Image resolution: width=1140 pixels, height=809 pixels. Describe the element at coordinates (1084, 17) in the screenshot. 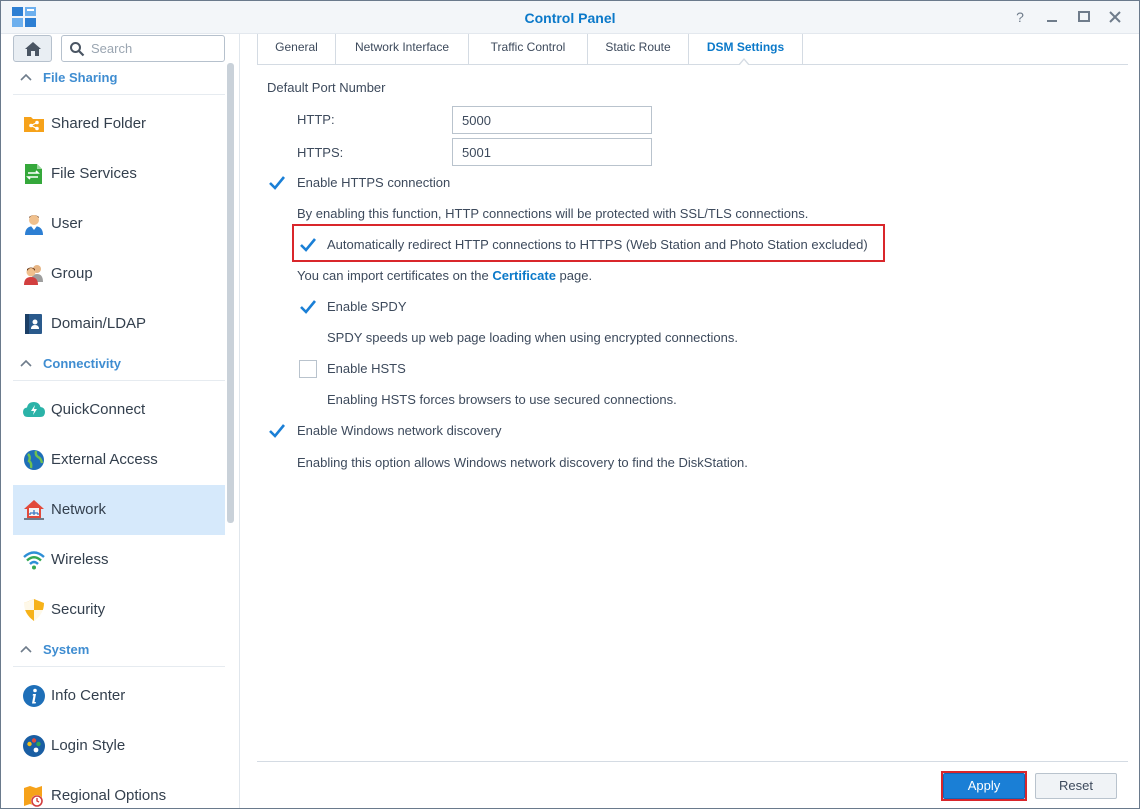

I see `maximize-icon` at that location.